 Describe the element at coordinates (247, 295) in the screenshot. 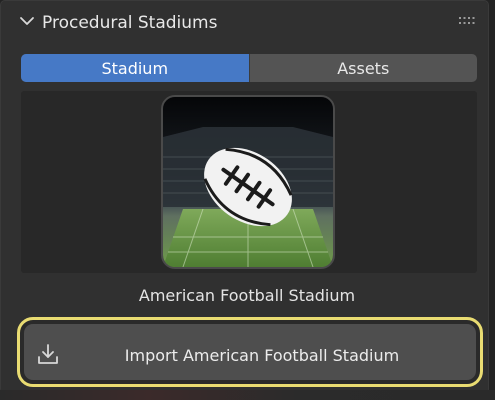

I see `stadium-name-label: American Football Stadium` at that location.